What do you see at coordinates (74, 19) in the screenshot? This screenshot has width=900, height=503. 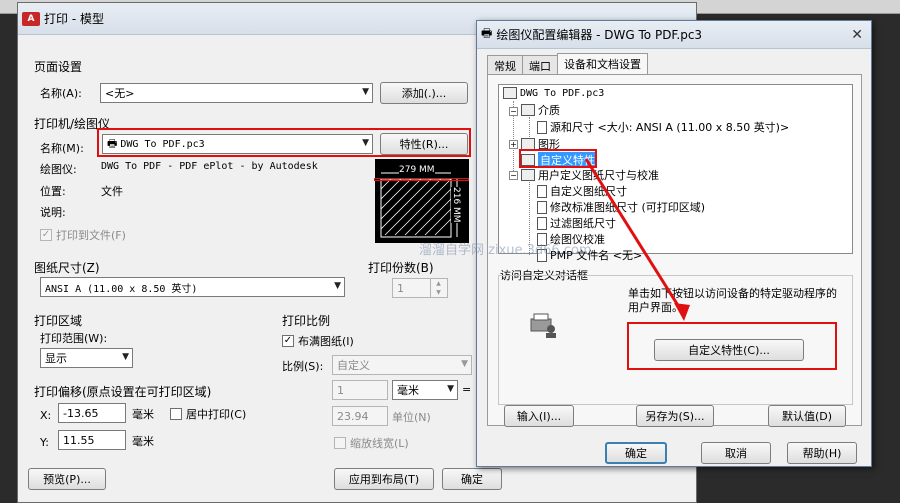 I see `plot-title: 打印 - 模型` at bounding box center [74, 19].